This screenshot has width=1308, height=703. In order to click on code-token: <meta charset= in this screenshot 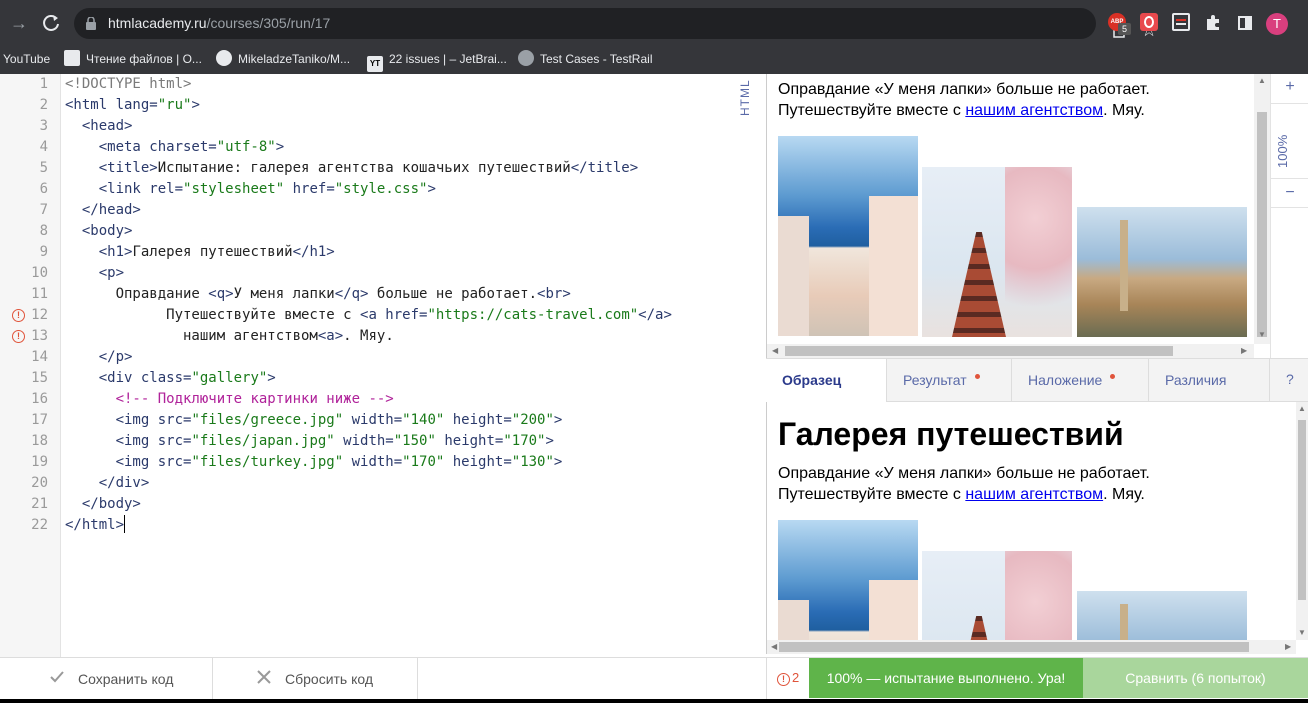, I will do `click(141, 147)`.